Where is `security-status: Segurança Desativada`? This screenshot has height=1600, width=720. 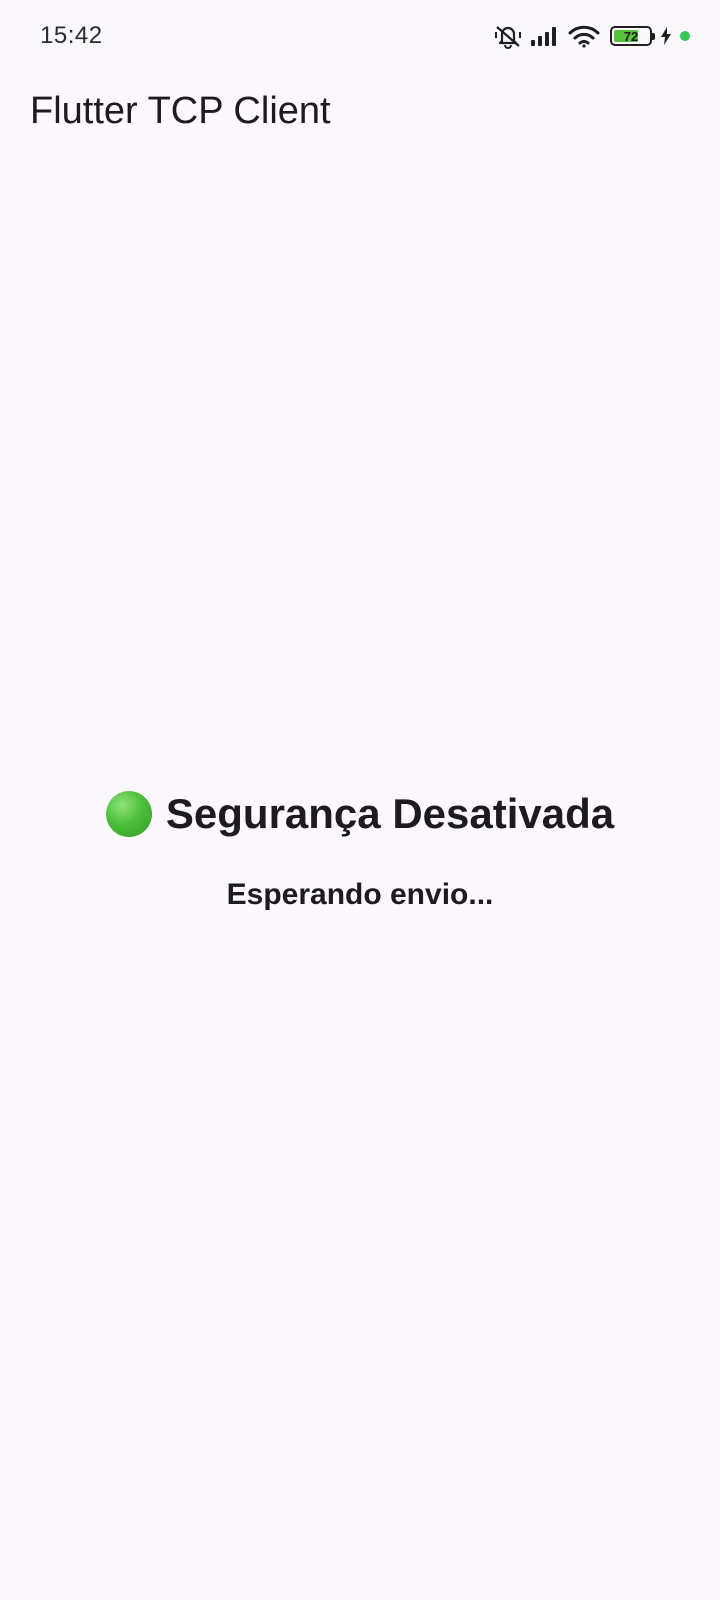
security-status: Segurança Desativada is located at coordinates (360, 814).